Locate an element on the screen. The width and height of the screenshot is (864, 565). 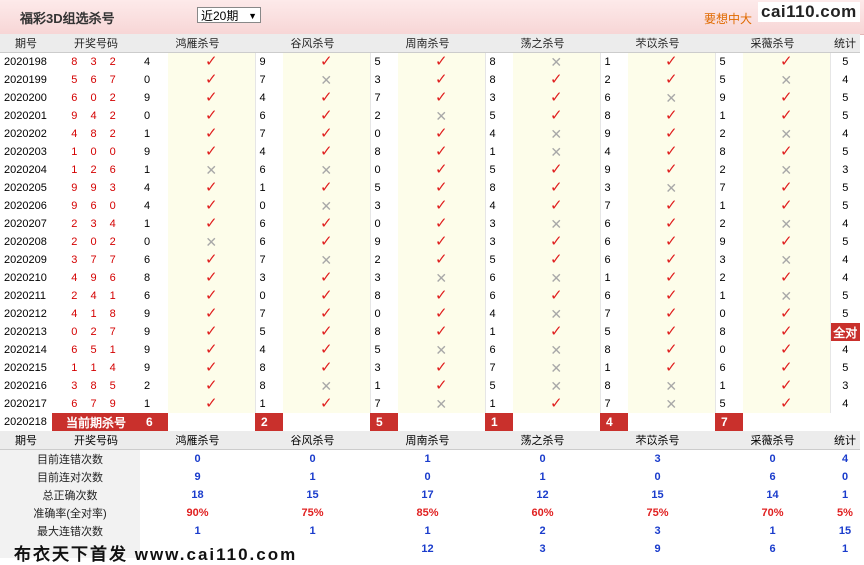
current-kill-number: 4 is located at coordinates (614, 422).